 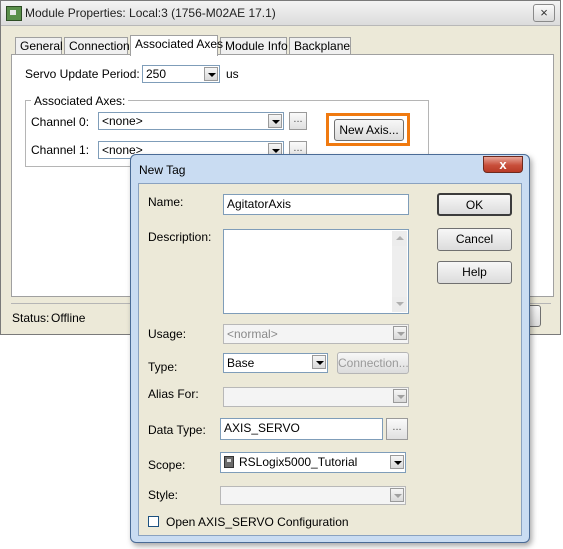 What do you see at coordinates (167, 334) in the screenshot?
I see `usage-label: Usage:` at bounding box center [167, 334].